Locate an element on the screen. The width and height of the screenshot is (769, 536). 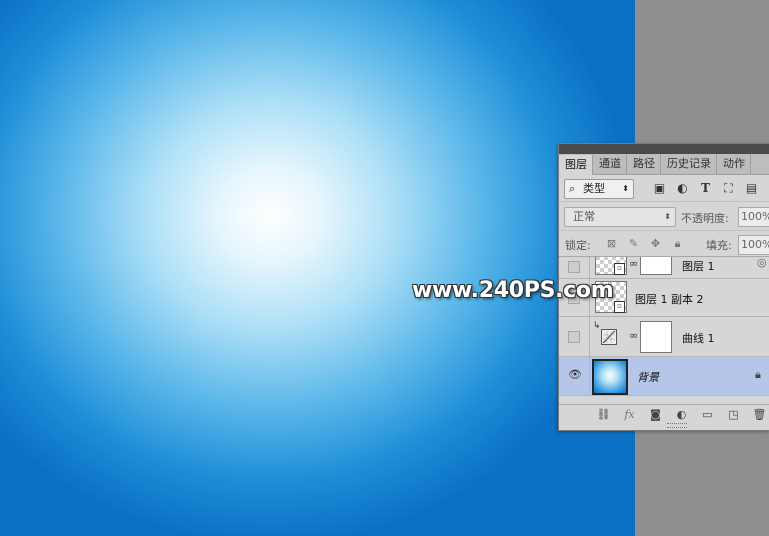
trash-icon: 🗑︎ is located at coordinates (759, 414).